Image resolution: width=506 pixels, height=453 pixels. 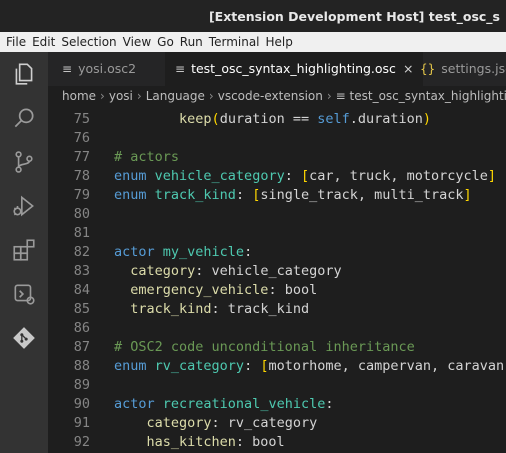 I want to click on code-text: # actors, so click(x=147, y=157).